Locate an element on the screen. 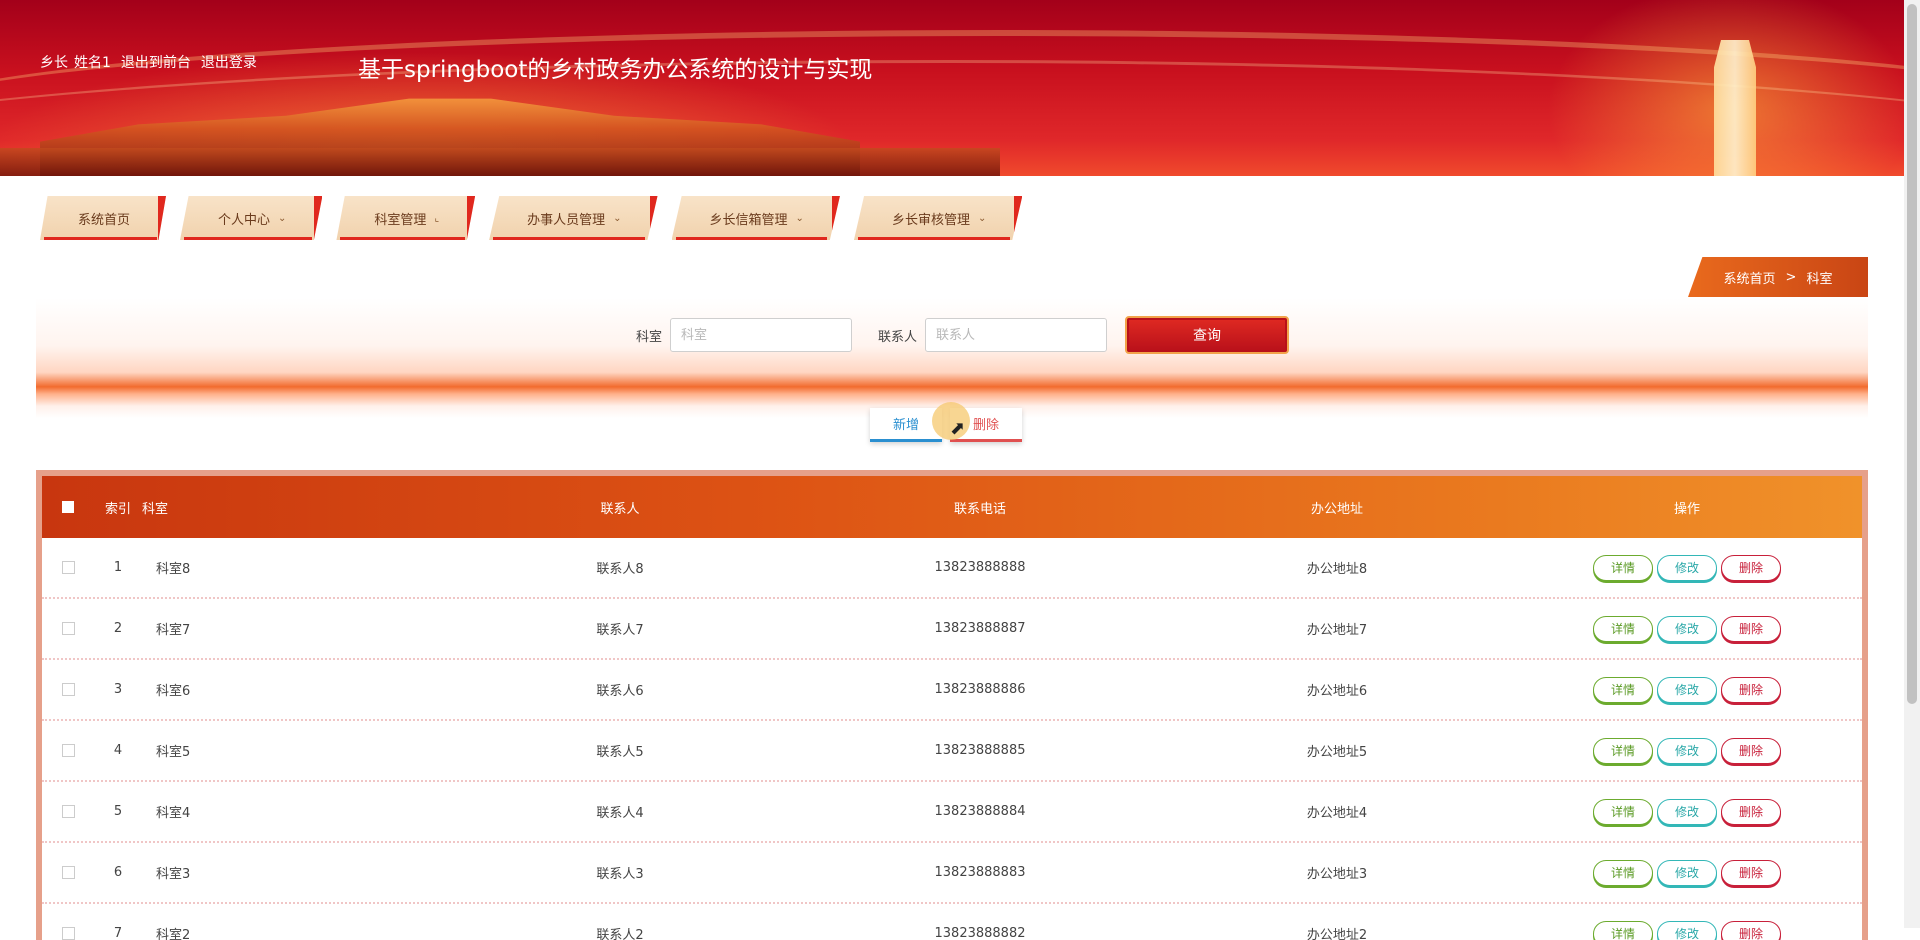 The image size is (1920, 940). header-address: 办公地址 is located at coordinates (1337, 507).